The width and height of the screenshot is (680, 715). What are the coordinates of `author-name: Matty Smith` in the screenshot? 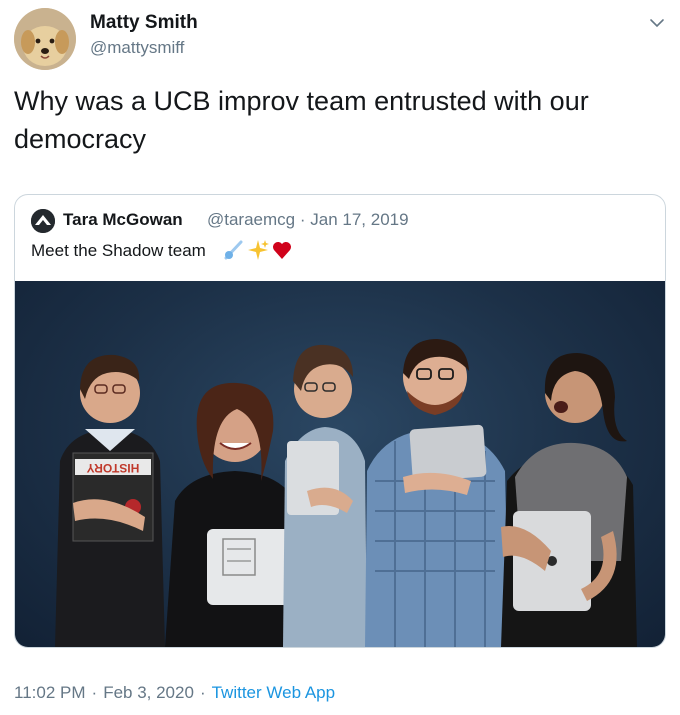 It's located at (144, 23).